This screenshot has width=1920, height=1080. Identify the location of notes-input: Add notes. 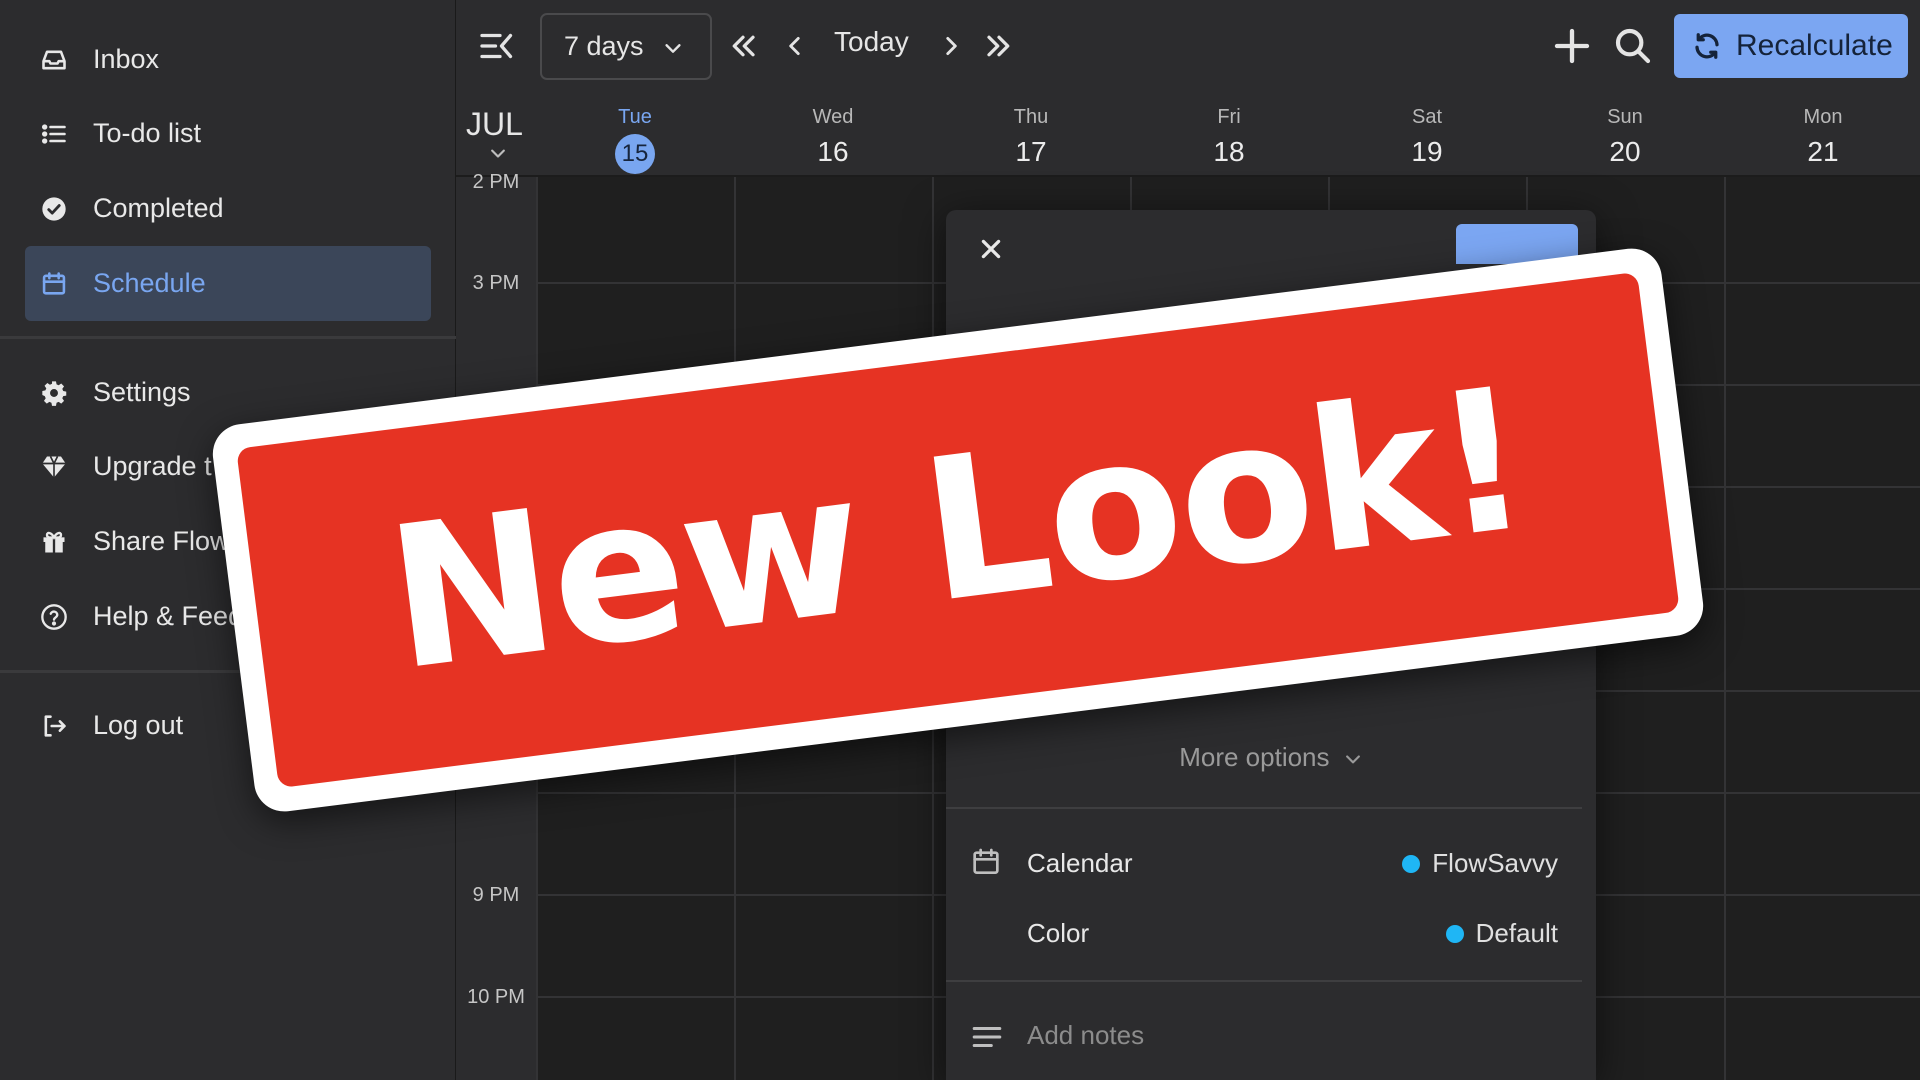
(1085, 1035).